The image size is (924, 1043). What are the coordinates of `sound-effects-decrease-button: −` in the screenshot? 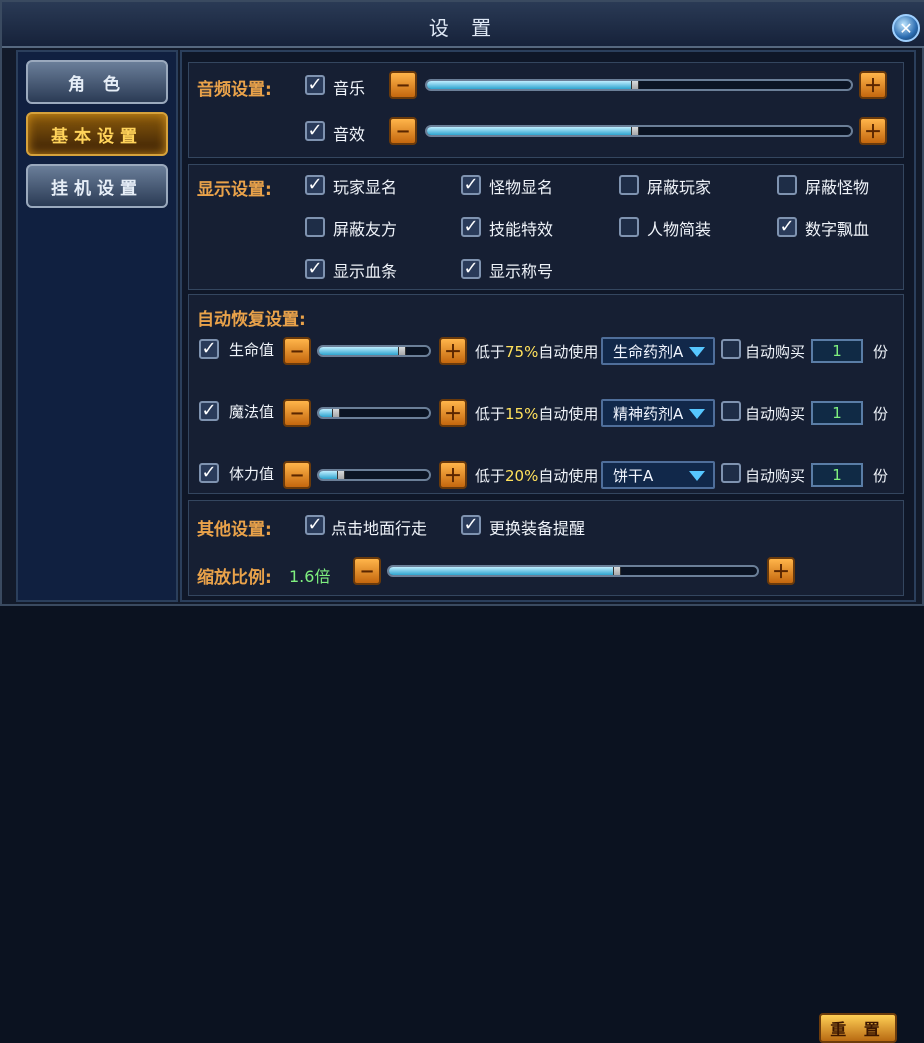 It's located at (403, 131).